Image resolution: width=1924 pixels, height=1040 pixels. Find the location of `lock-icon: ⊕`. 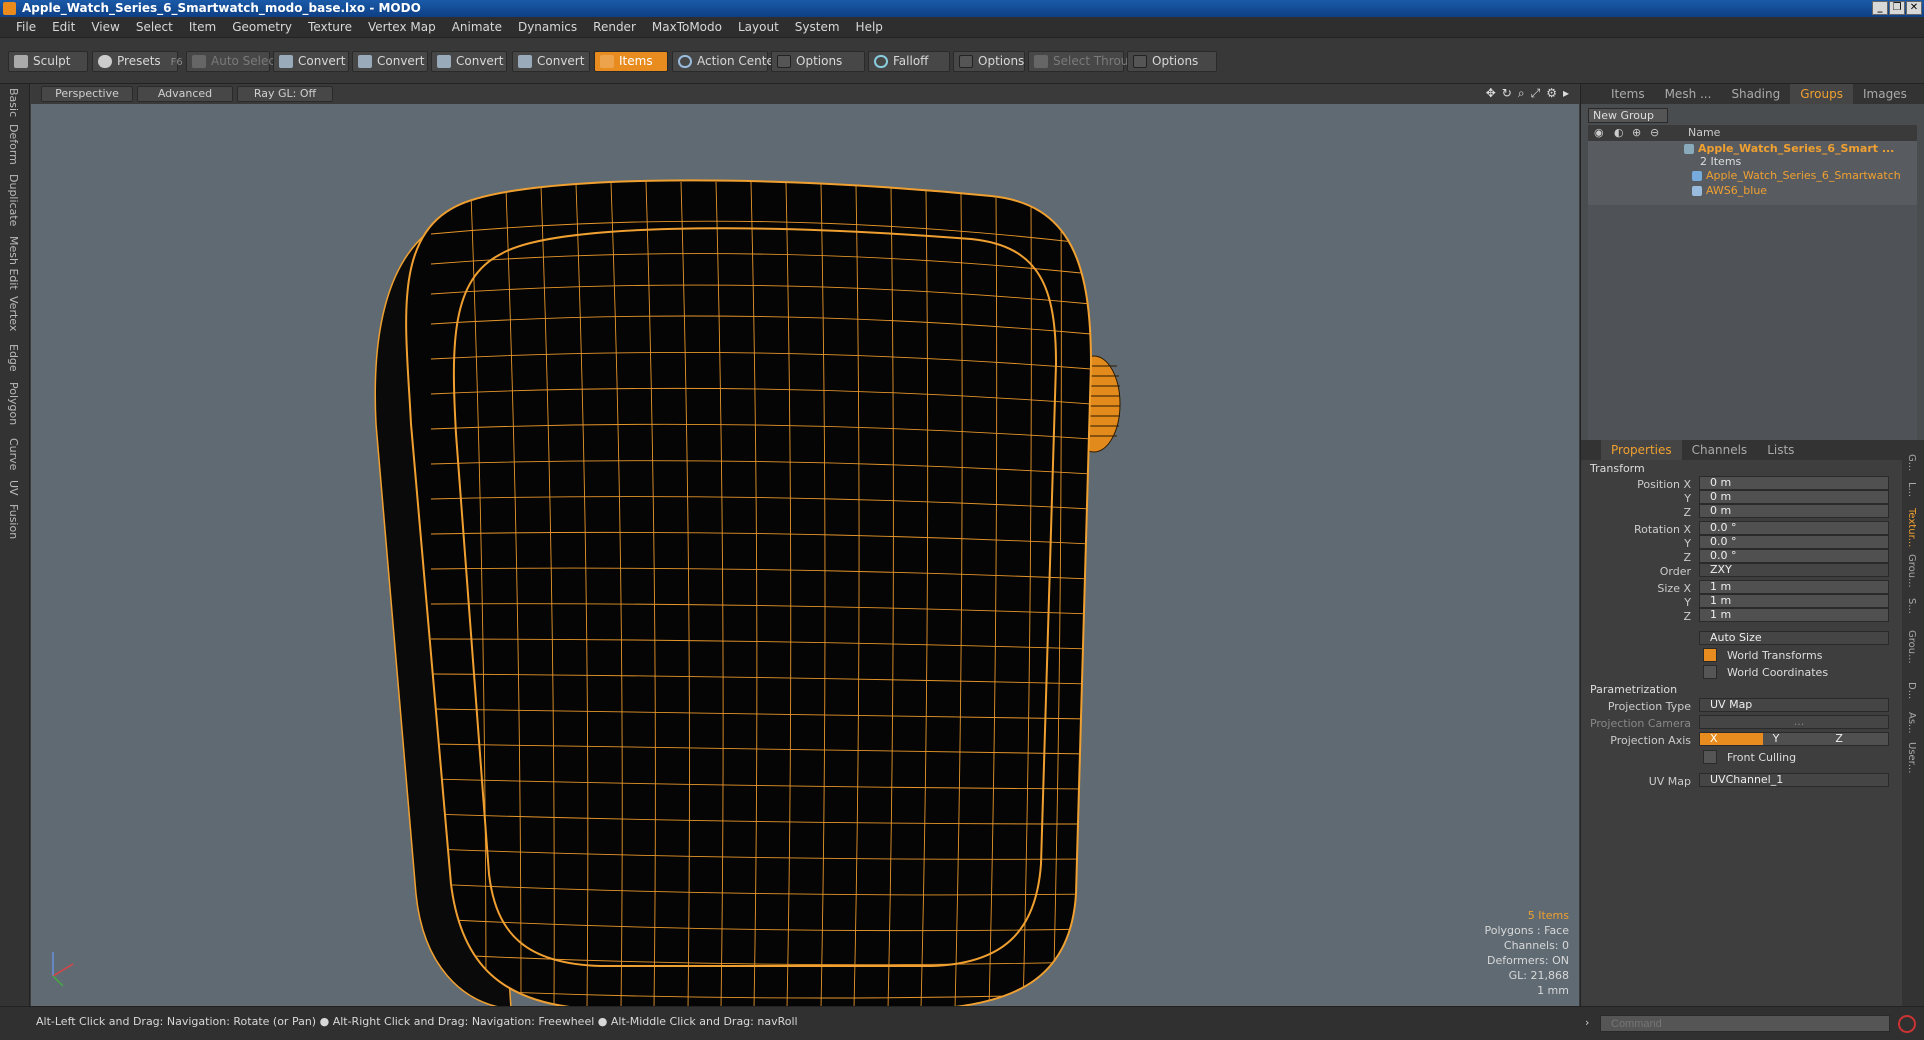

lock-icon: ⊕ is located at coordinates (1636, 133).